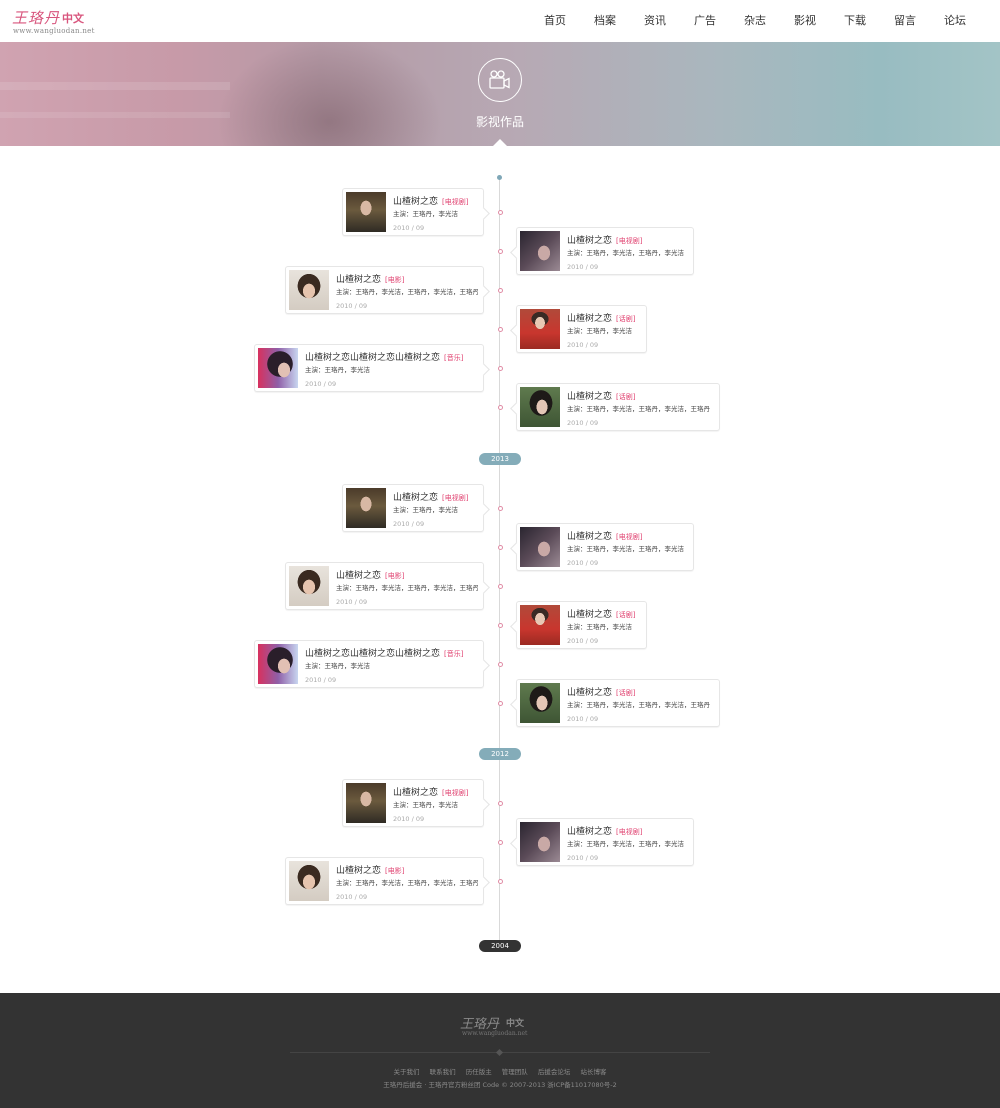 The height and width of the screenshot is (1108, 1000). I want to click on work-title-row: 山楂树之恋 [电视剧], so click(430, 791).